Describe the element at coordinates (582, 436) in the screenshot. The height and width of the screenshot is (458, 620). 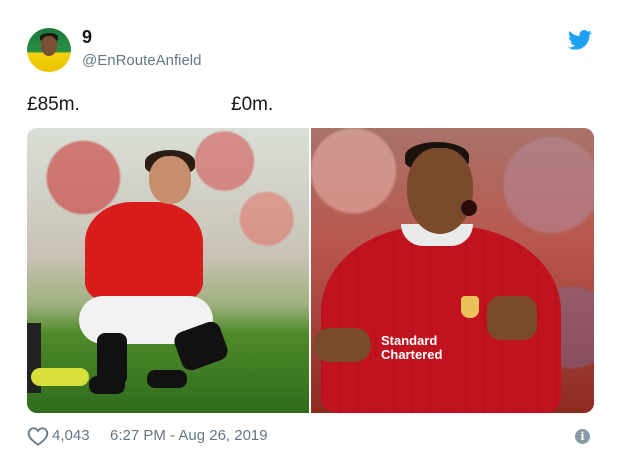
I see `info-icon: i` at that location.